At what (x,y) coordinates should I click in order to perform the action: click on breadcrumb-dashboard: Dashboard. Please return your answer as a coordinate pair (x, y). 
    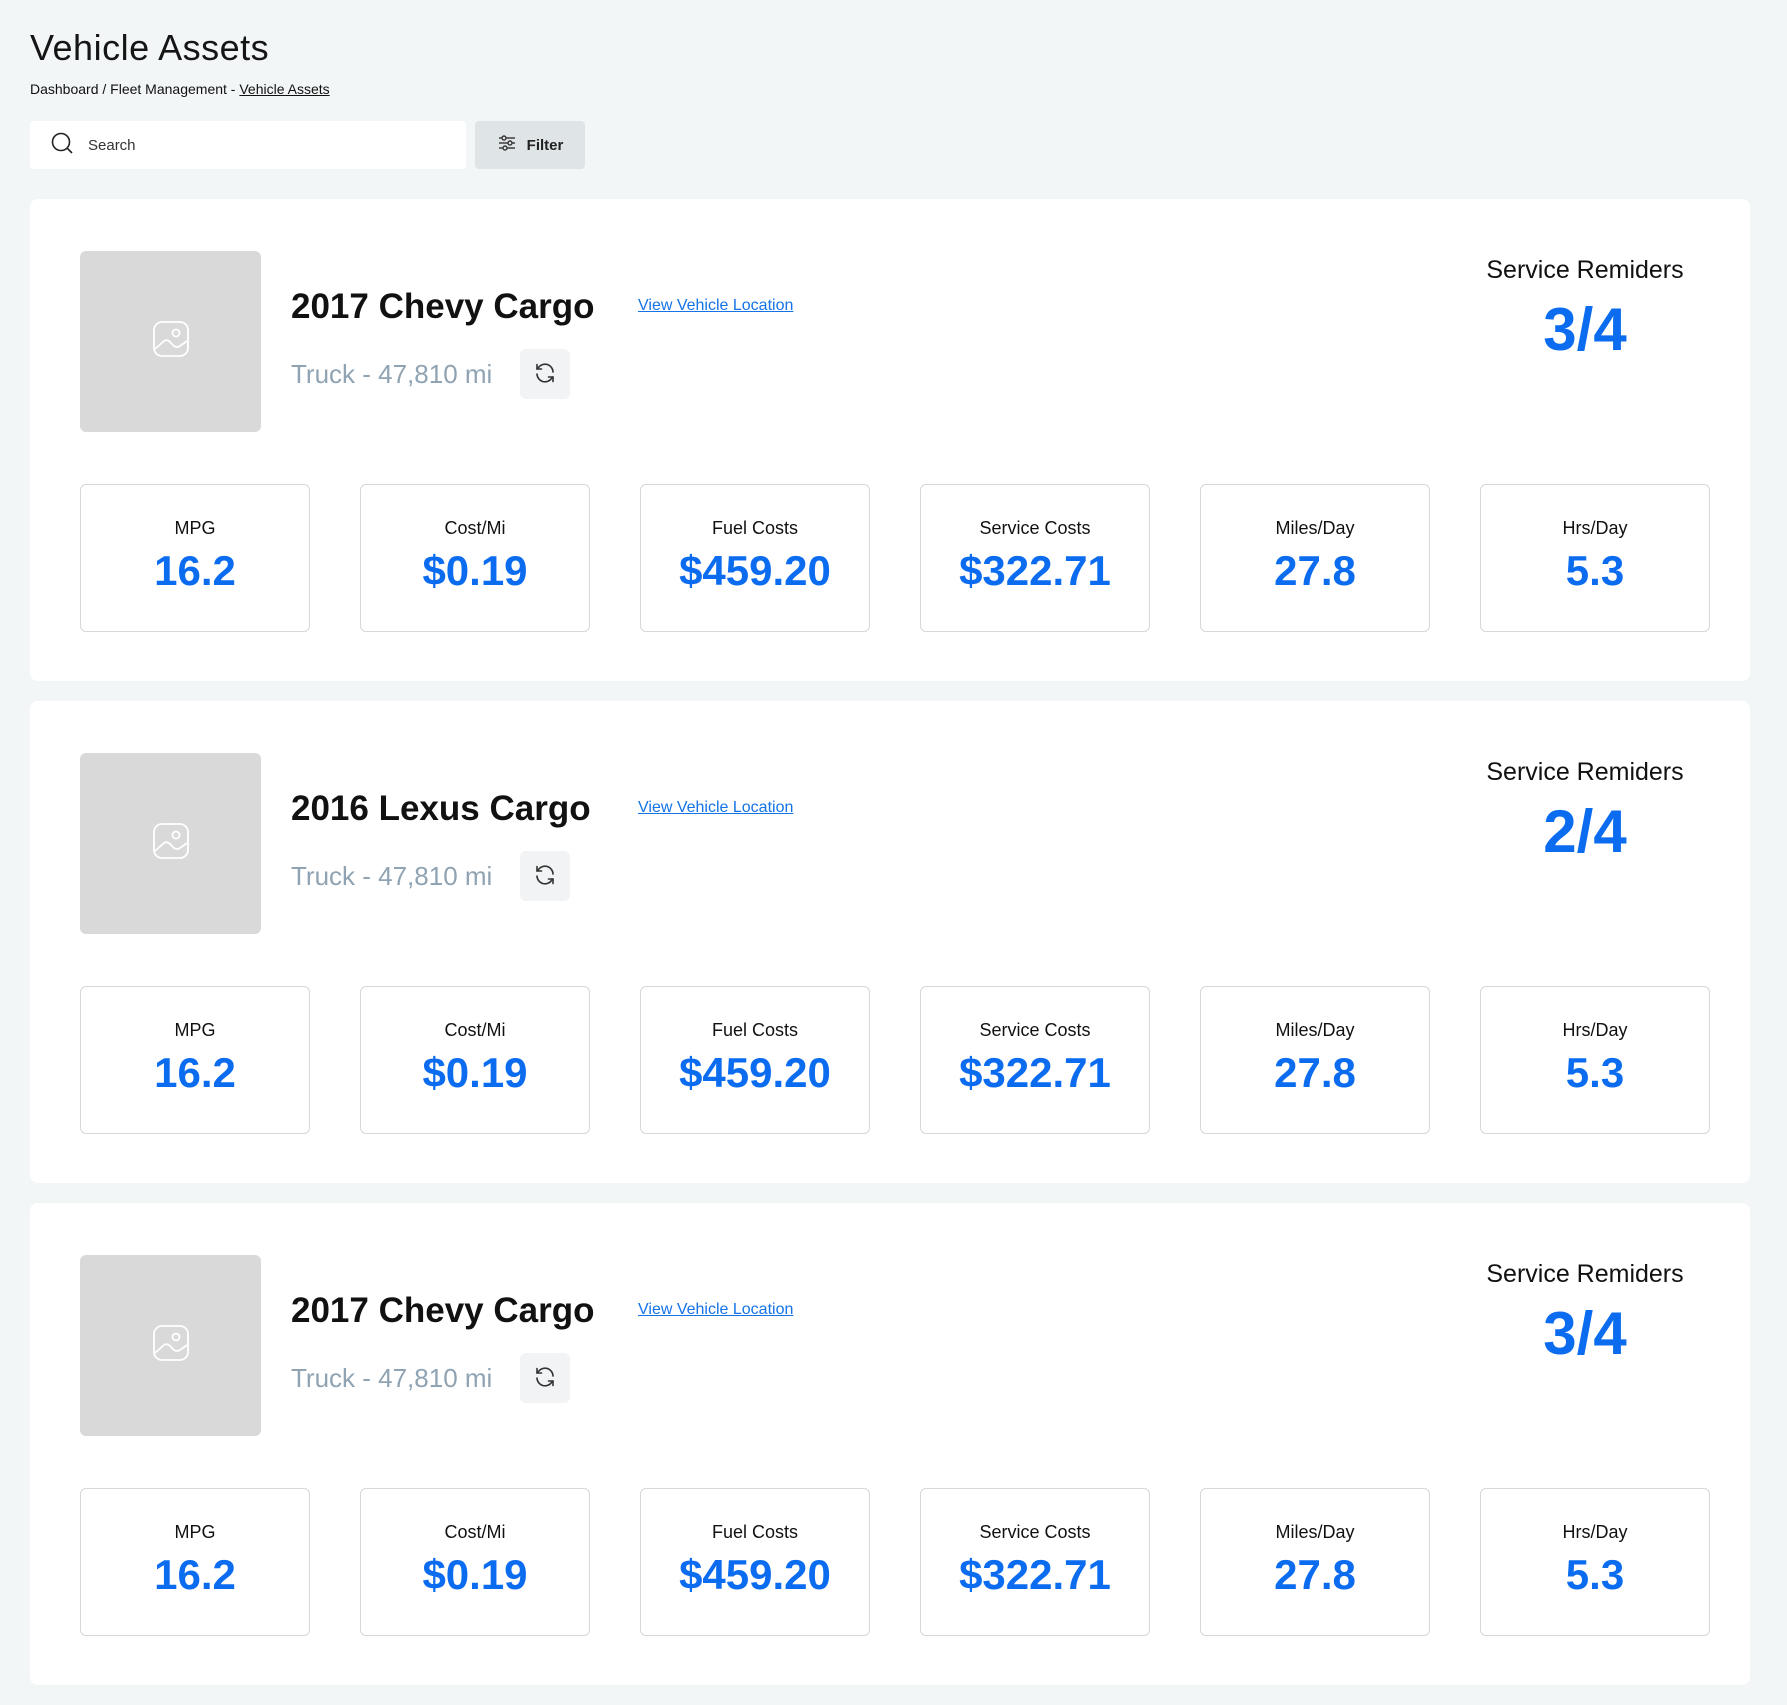
    Looking at the image, I should click on (64, 89).